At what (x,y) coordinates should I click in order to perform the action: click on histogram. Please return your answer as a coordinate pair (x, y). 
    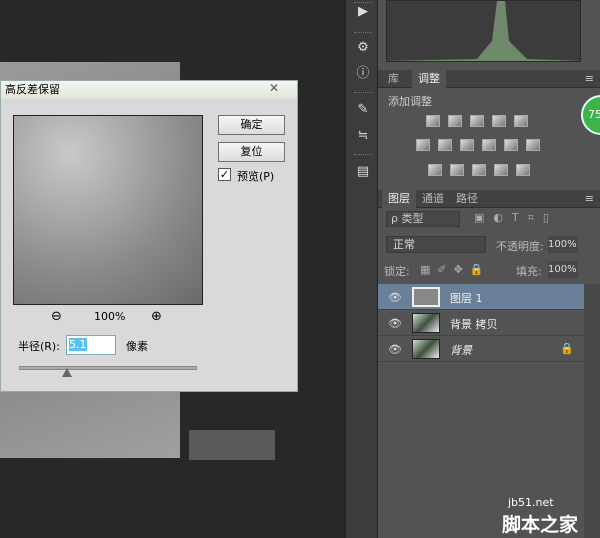
    Looking at the image, I should click on (483, 31).